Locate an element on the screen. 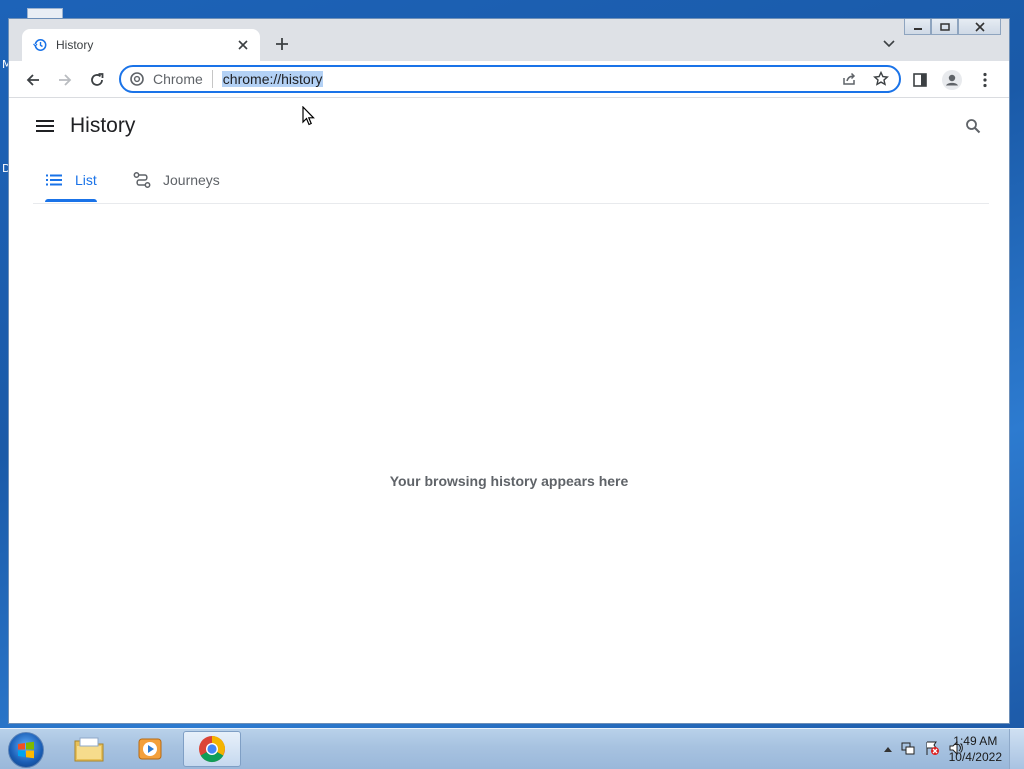 The width and height of the screenshot is (1024, 769). chrome-icon is located at coordinates (212, 749).